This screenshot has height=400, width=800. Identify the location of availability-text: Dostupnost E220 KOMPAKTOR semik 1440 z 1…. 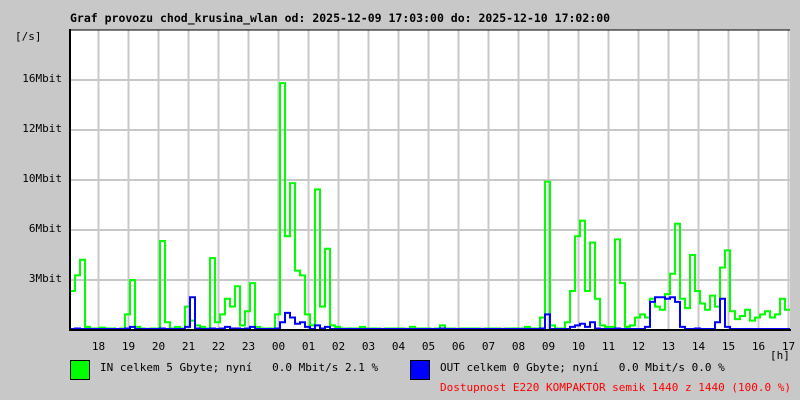
(615, 387).